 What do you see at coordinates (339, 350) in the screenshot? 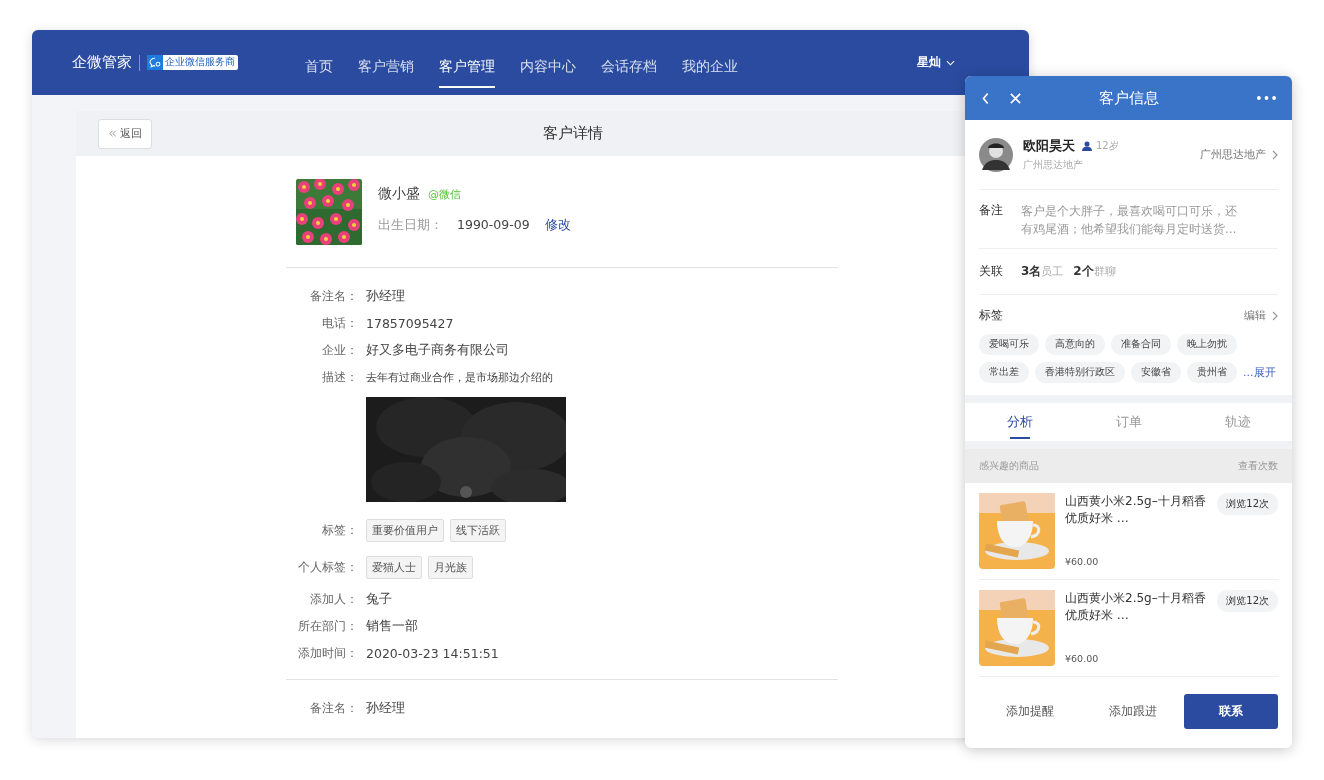
I see `field-label: 企业：` at bounding box center [339, 350].